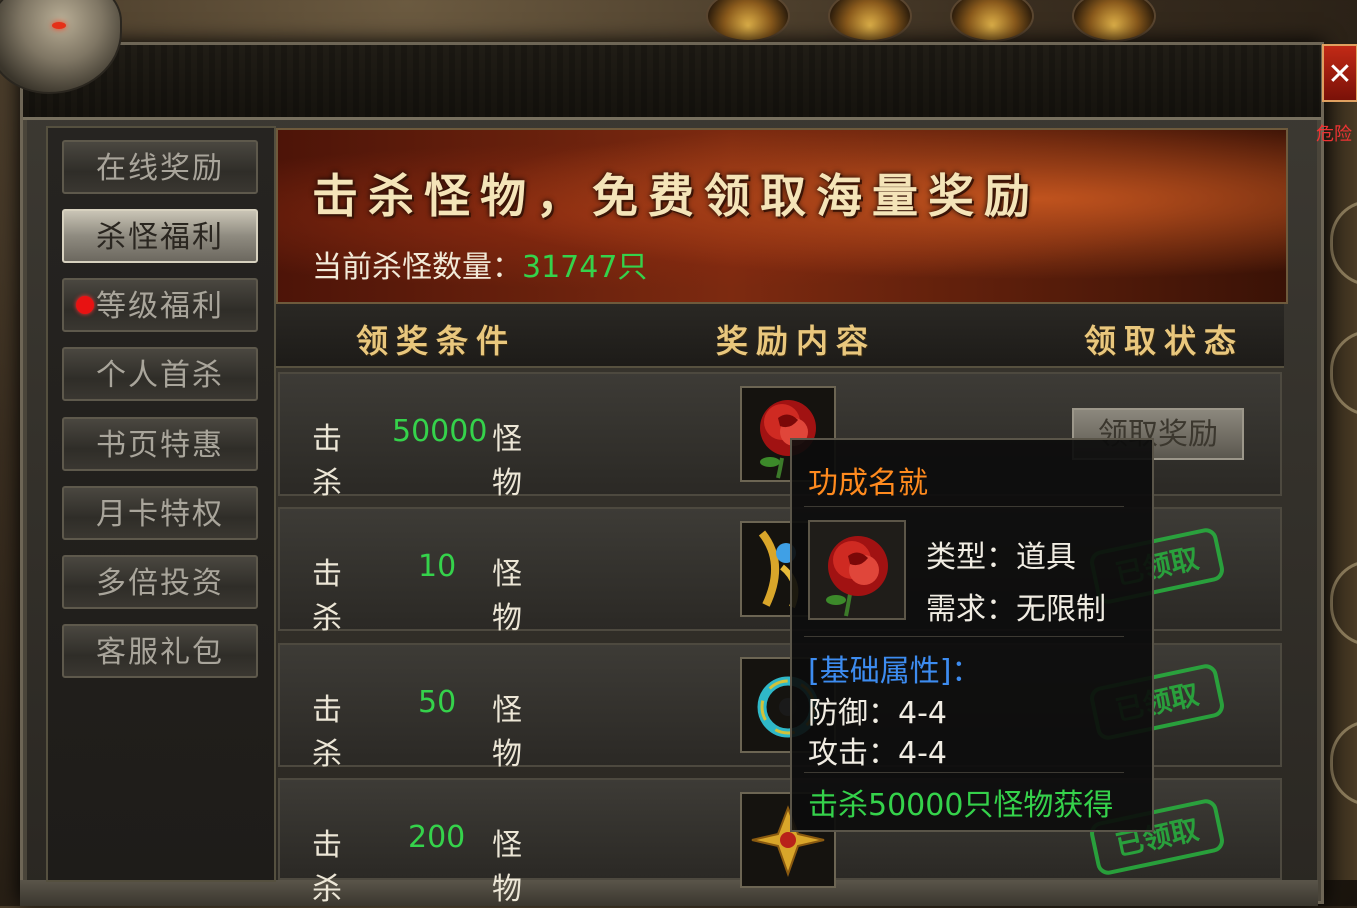 This screenshot has height=908, width=1357. Describe the element at coordinates (417, 267) in the screenshot. I see `kill-count-label: 当前杀怪数量：` at that location.